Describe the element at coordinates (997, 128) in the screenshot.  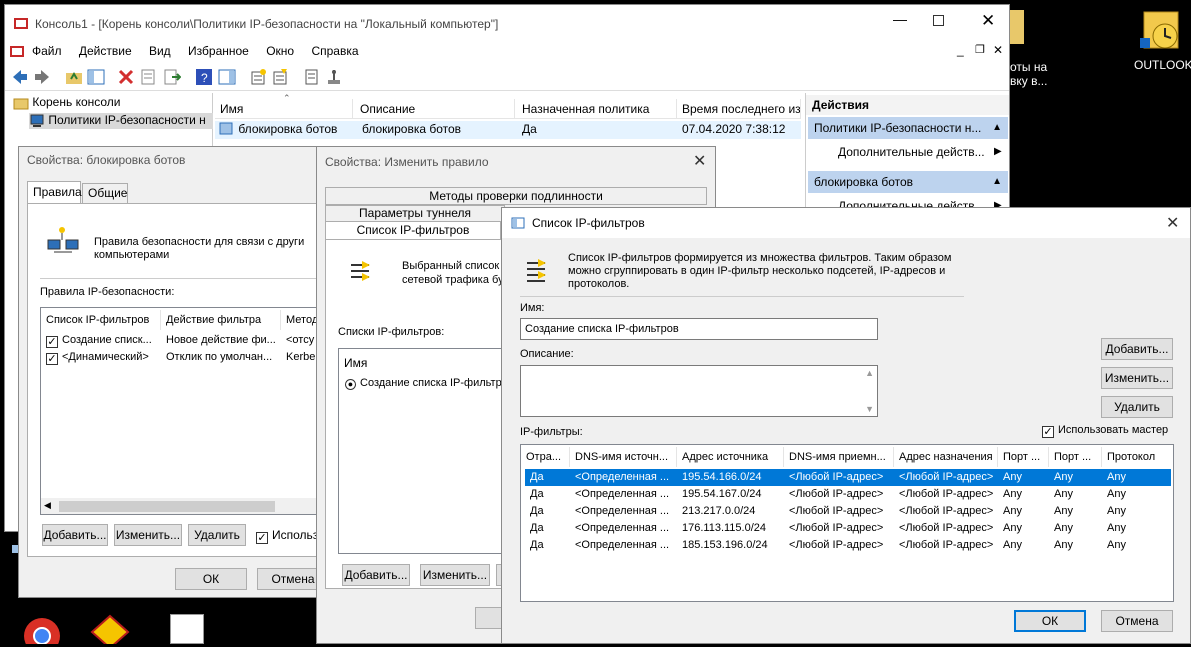
I see `collapse-icon: ▲` at that location.